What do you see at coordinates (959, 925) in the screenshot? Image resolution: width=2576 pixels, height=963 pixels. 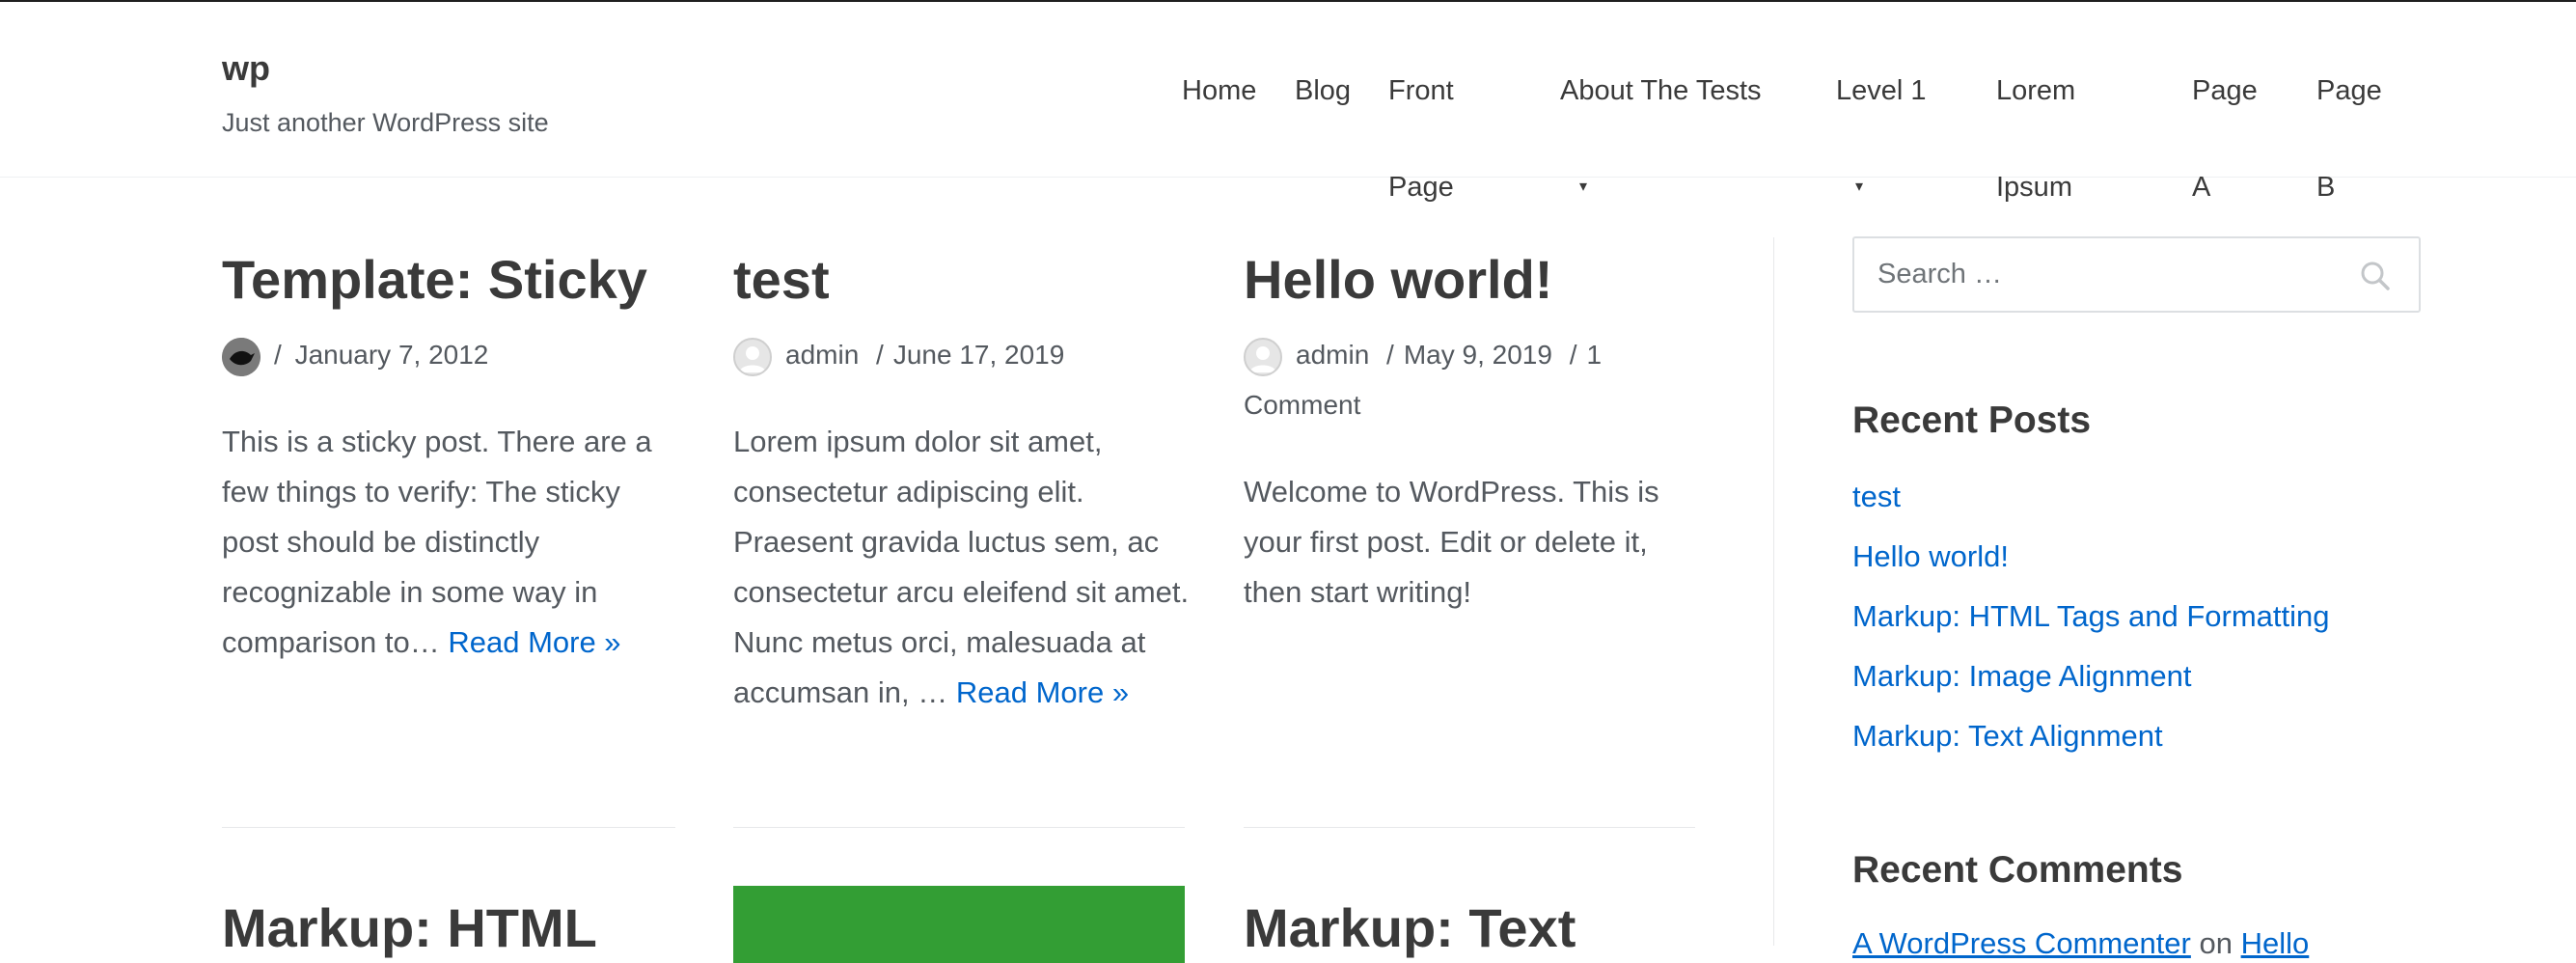 I see `featured-image` at bounding box center [959, 925].